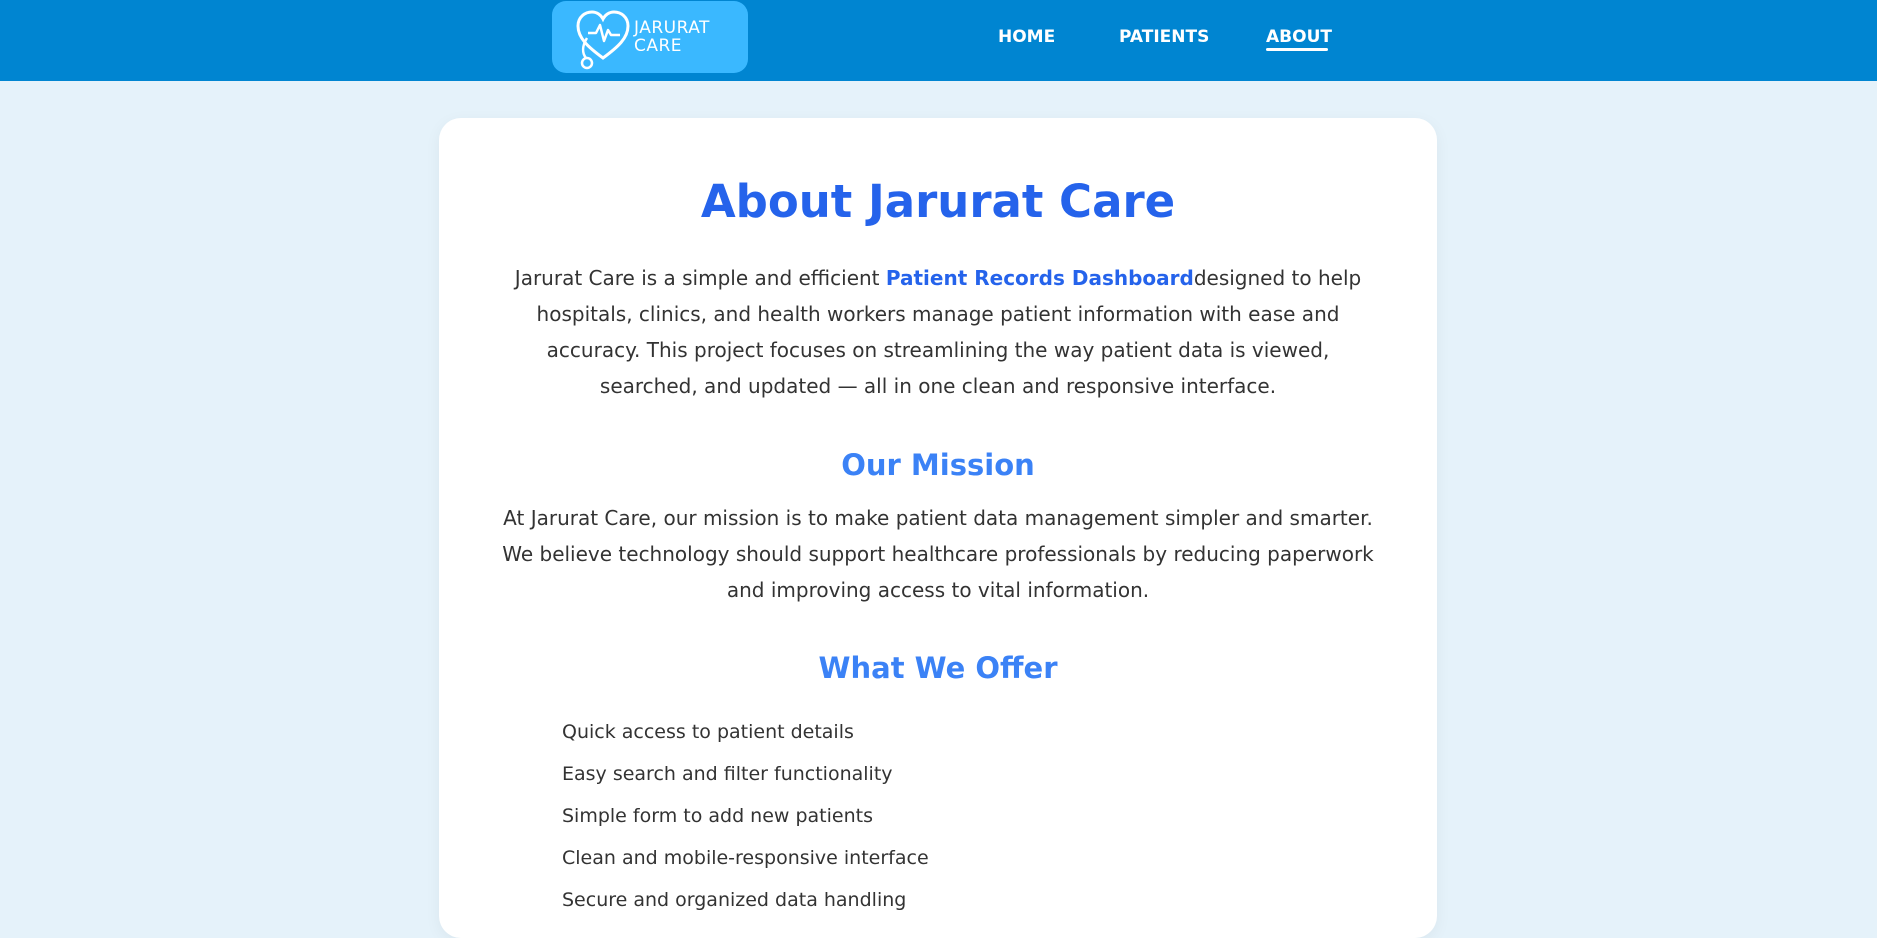 The width and height of the screenshot is (1877, 938). Describe the element at coordinates (700, 278) in the screenshot. I see `intro-text-start: Jarurat Care is a simple and efficient` at that location.